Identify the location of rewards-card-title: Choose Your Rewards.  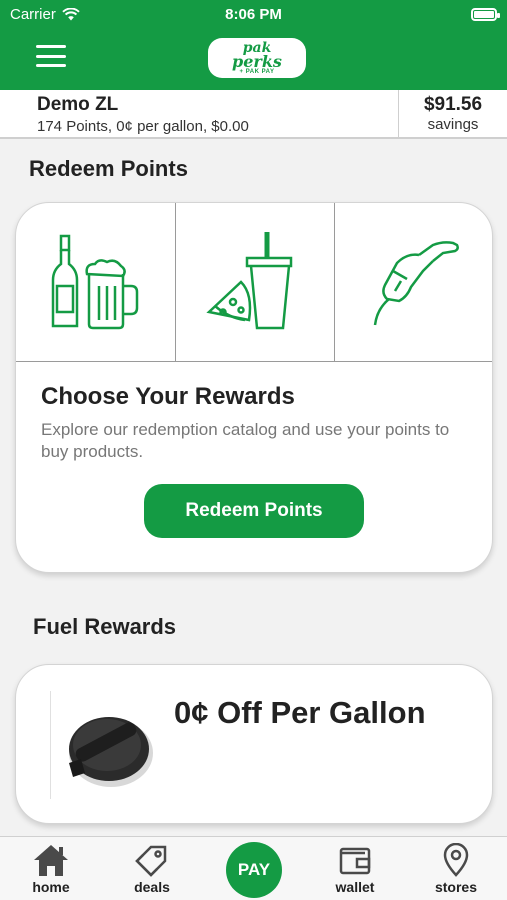
(168, 396).